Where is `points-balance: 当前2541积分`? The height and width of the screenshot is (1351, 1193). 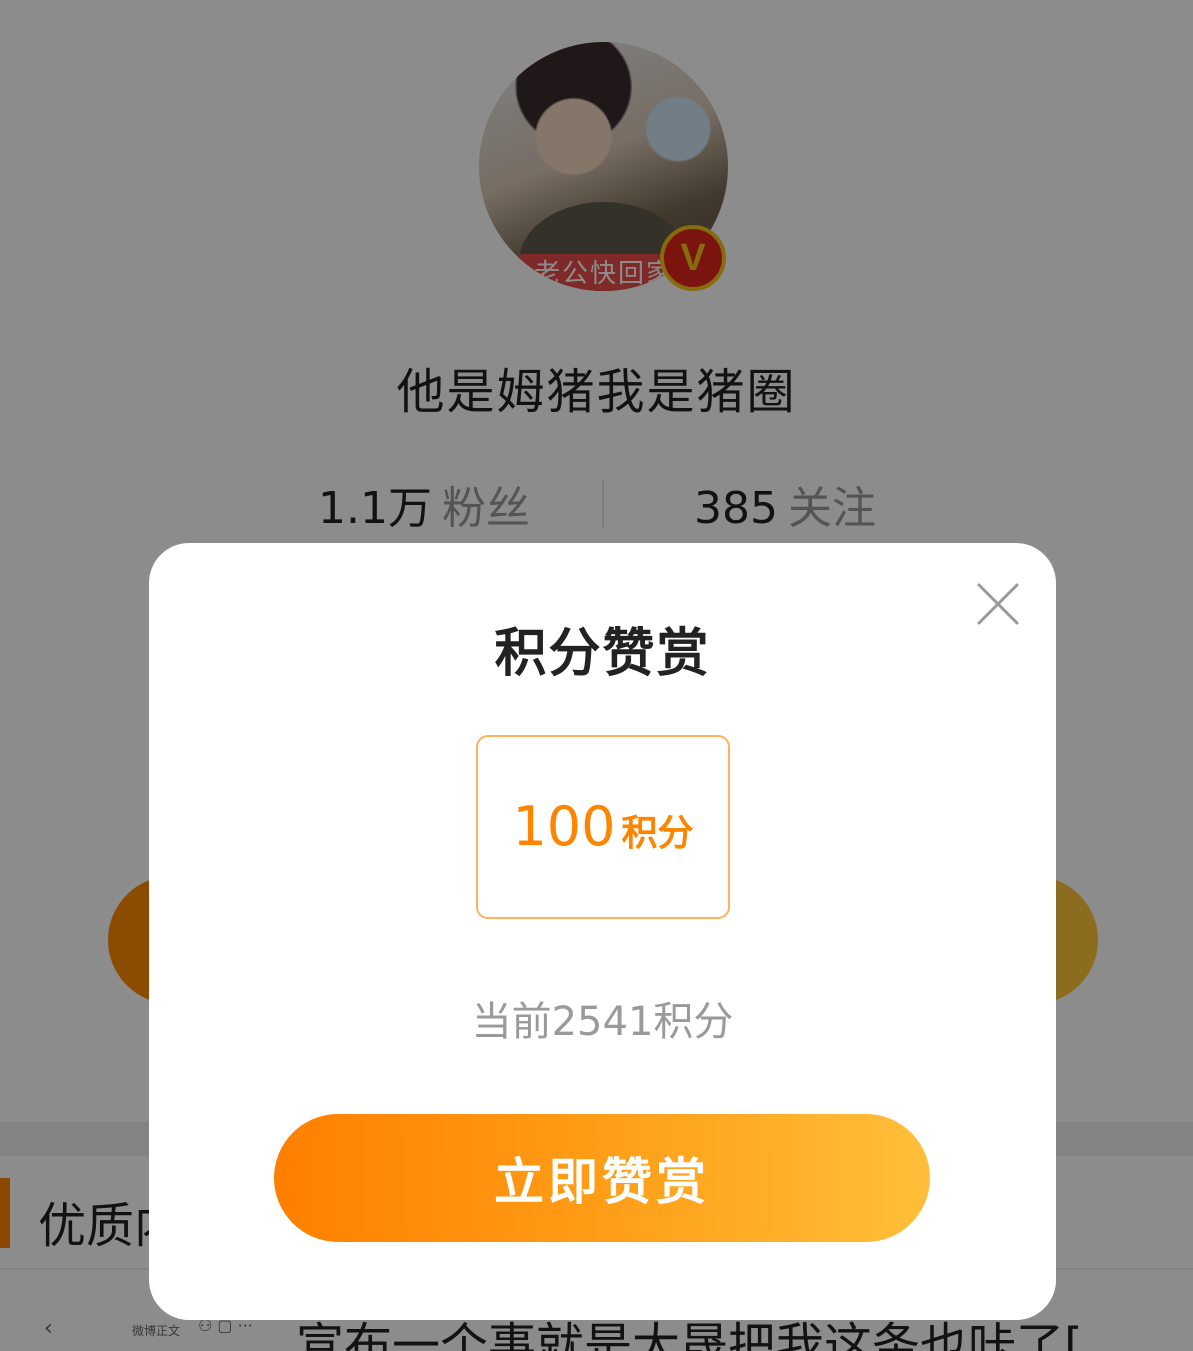 points-balance: 当前2541积分 is located at coordinates (602, 1022).